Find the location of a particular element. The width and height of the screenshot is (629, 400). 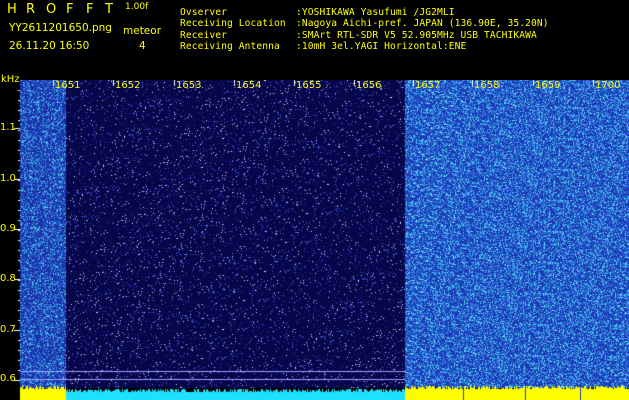

x-tick-label: 1654 is located at coordinates (249, 85).